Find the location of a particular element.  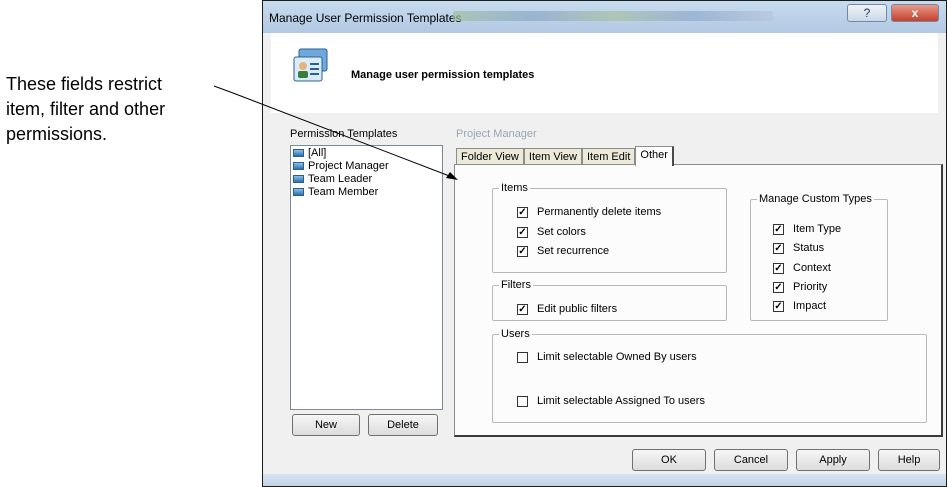

items-group-title: Items is located at coordinates (514, 188).